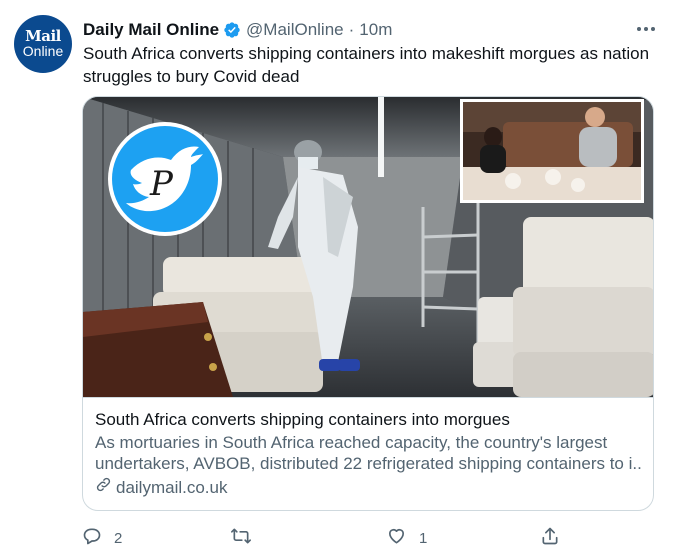 Image resolution: width=681 pixels, height=559 pixels. I want to click on svg-text: P, so click(161, 184).